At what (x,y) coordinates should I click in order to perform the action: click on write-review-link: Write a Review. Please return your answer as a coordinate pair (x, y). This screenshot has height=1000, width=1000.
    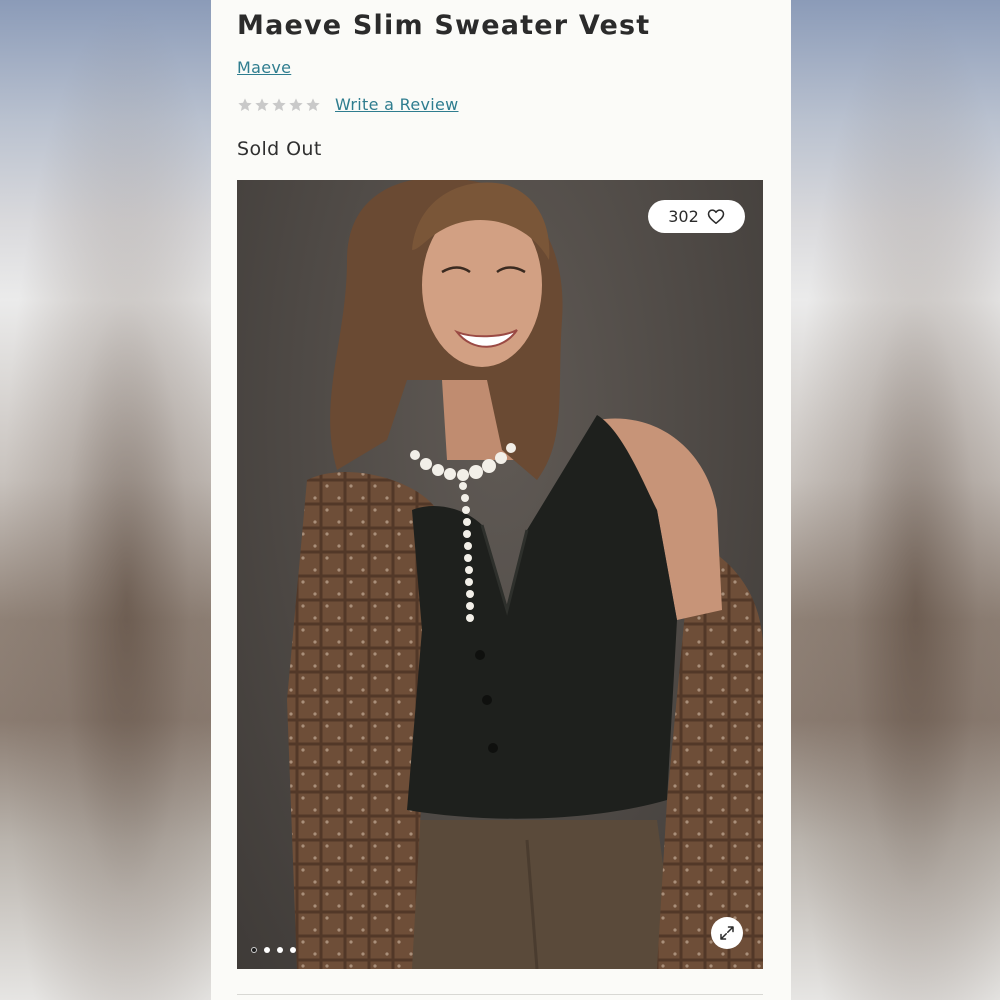
    Looking at the image, I should click on (397, 104).